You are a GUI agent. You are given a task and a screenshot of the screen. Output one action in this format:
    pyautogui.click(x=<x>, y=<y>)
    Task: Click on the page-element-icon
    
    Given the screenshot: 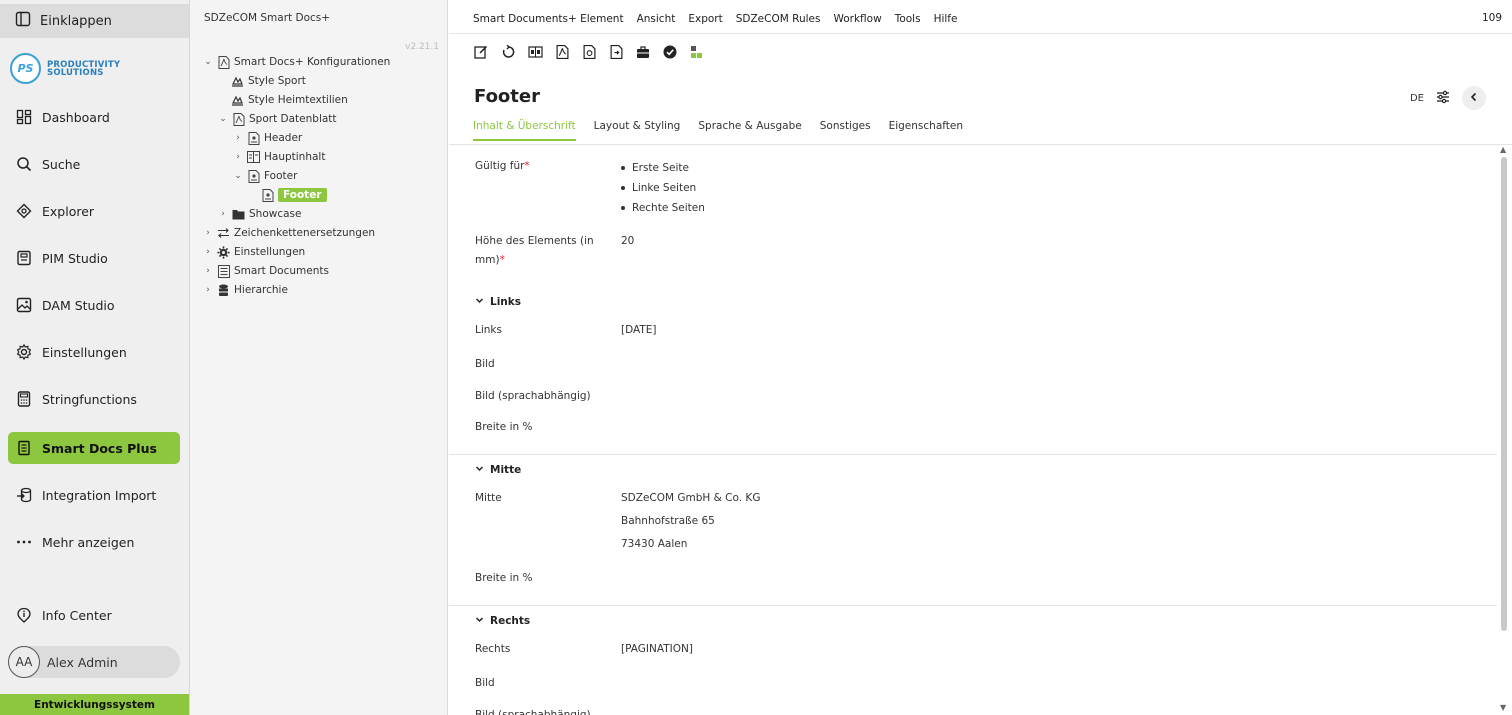 What is the action you would take?
    pyautogui.click(x=267, y=195)
    